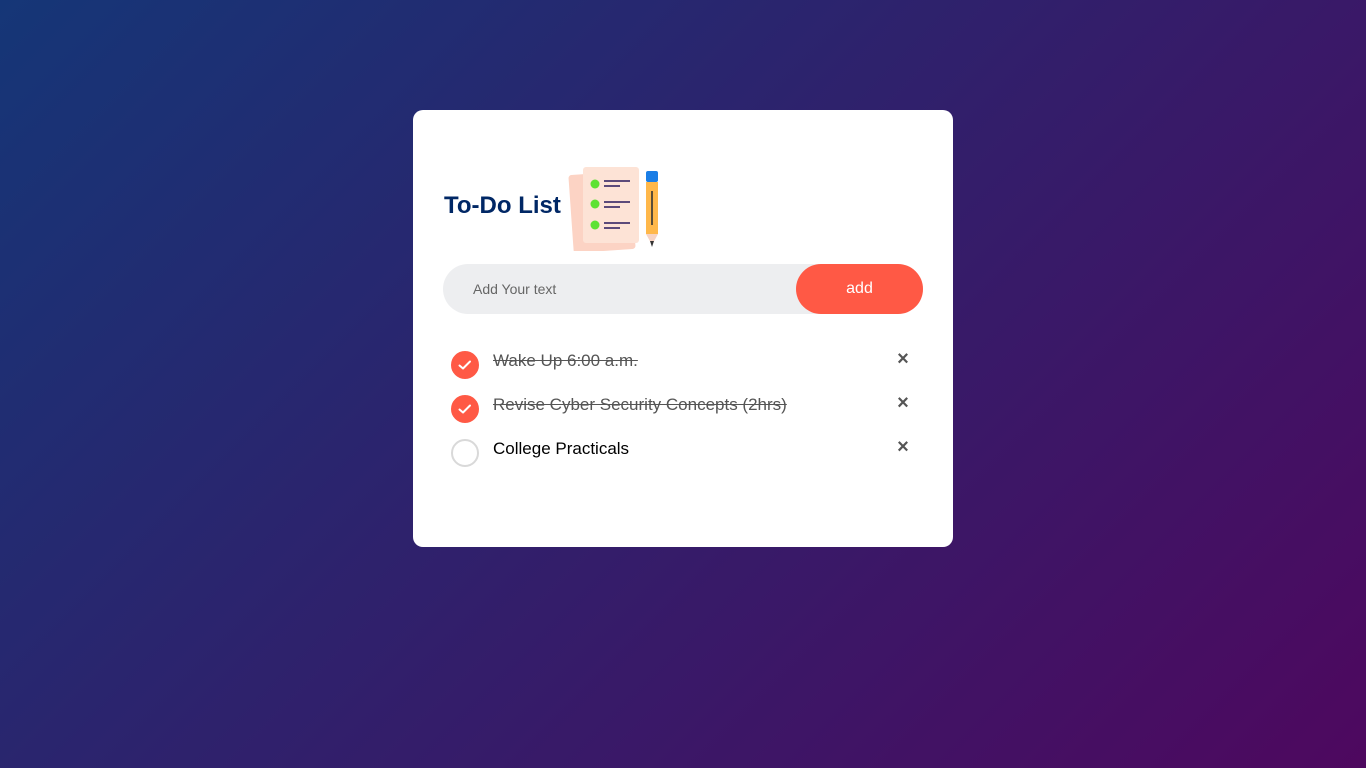  Describe the element at coordinates (683, 449) in the screenshot. I see `task-item: College Practicals ×` at that location.